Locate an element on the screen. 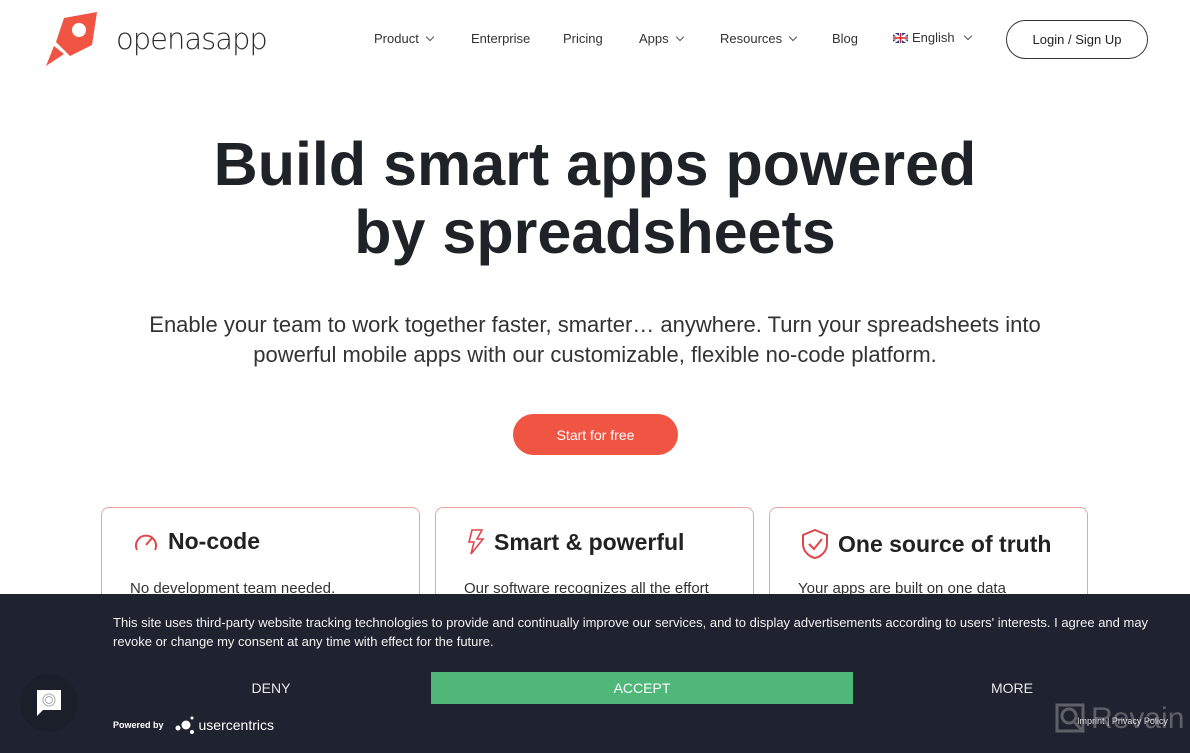  language-label: English is located at coordinates (933, 37).